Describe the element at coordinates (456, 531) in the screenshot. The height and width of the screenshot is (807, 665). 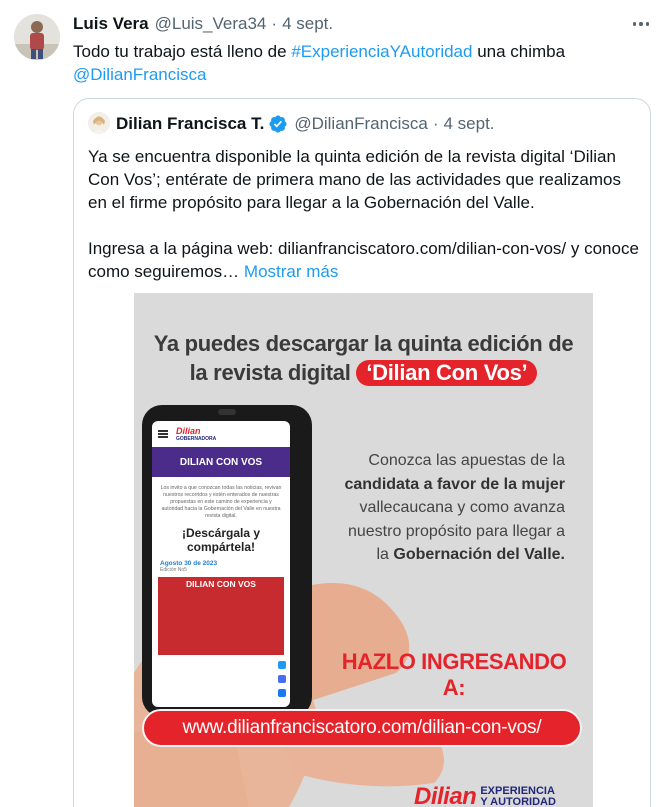
I see `poster-body-line-4: nuestro propósito para llegar a` at that location.